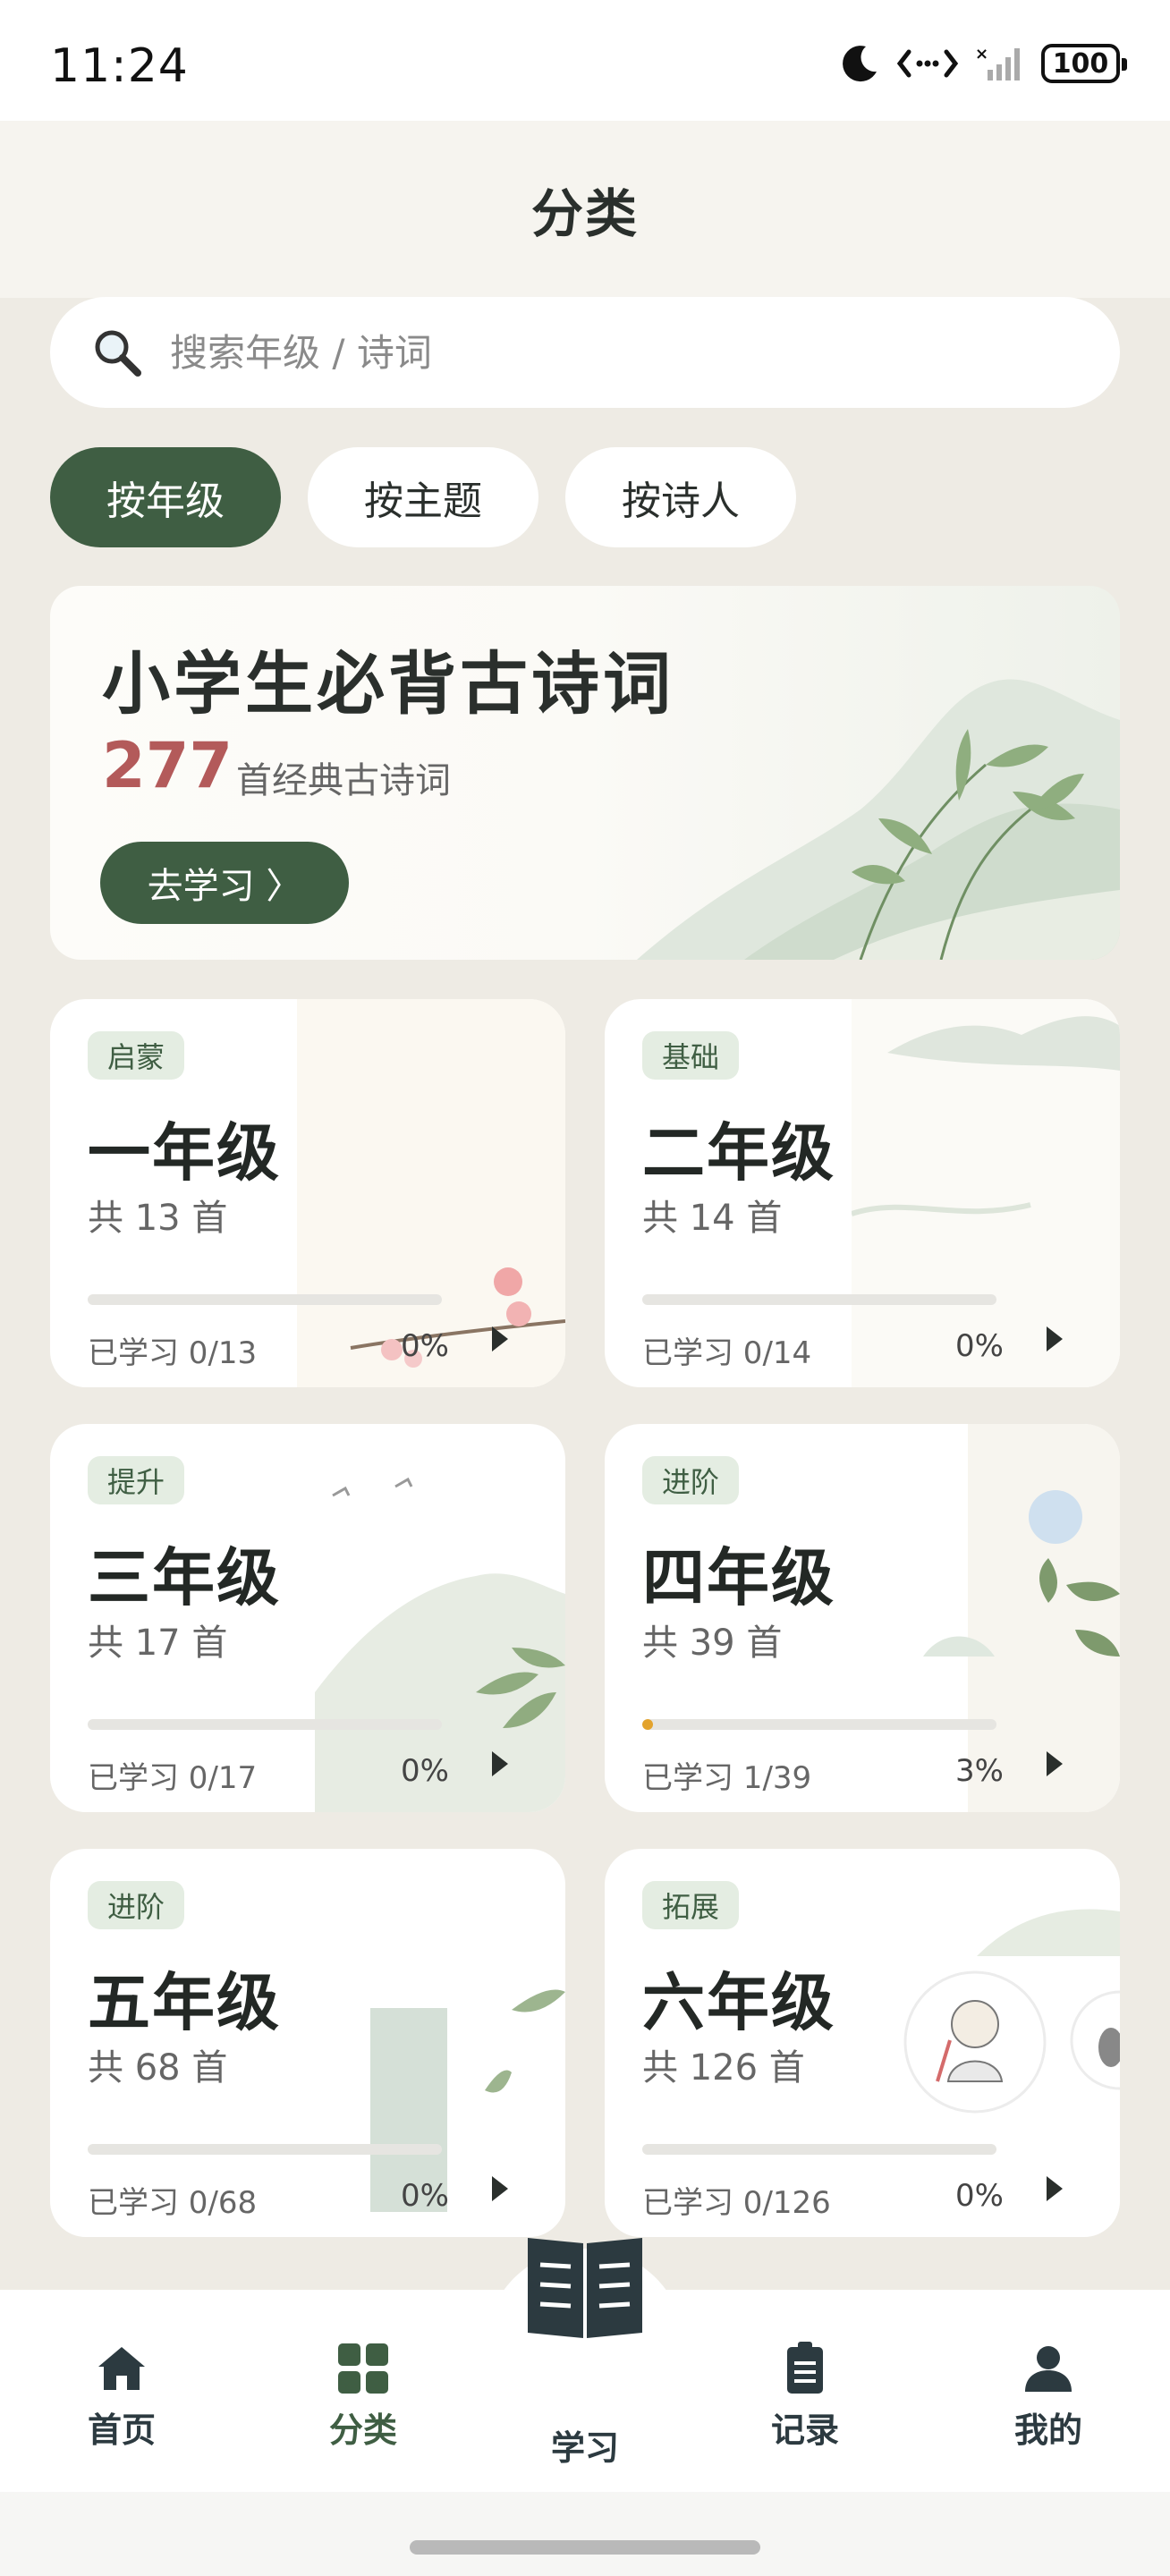  What do you see at coordinates (723, 2068) in the screenshot?
I see `grade-count: 共 126 首` at bounding box center [723, 2068].